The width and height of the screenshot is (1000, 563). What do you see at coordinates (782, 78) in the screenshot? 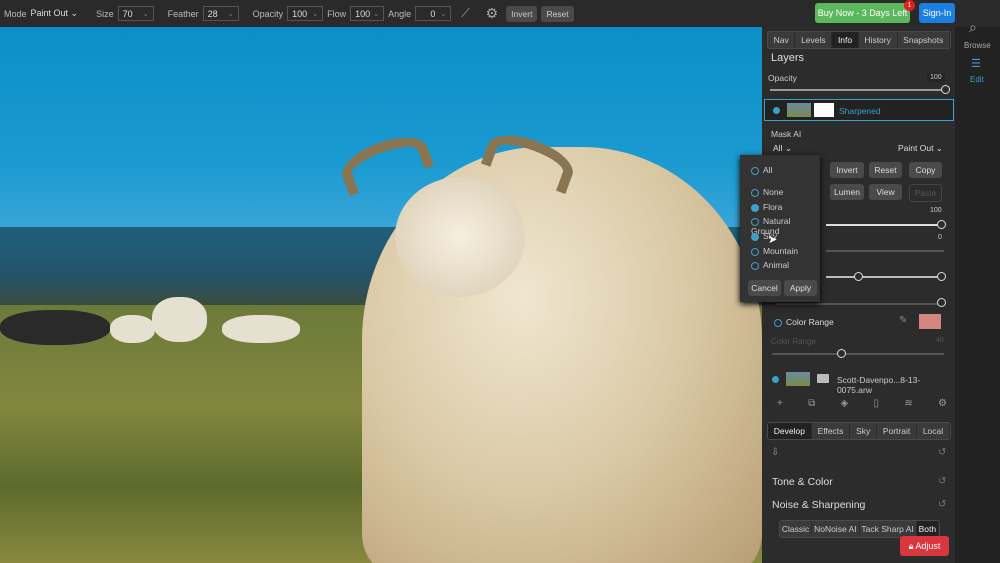
I see `opacity-label: Opacity` at bounding box center [782, 78].